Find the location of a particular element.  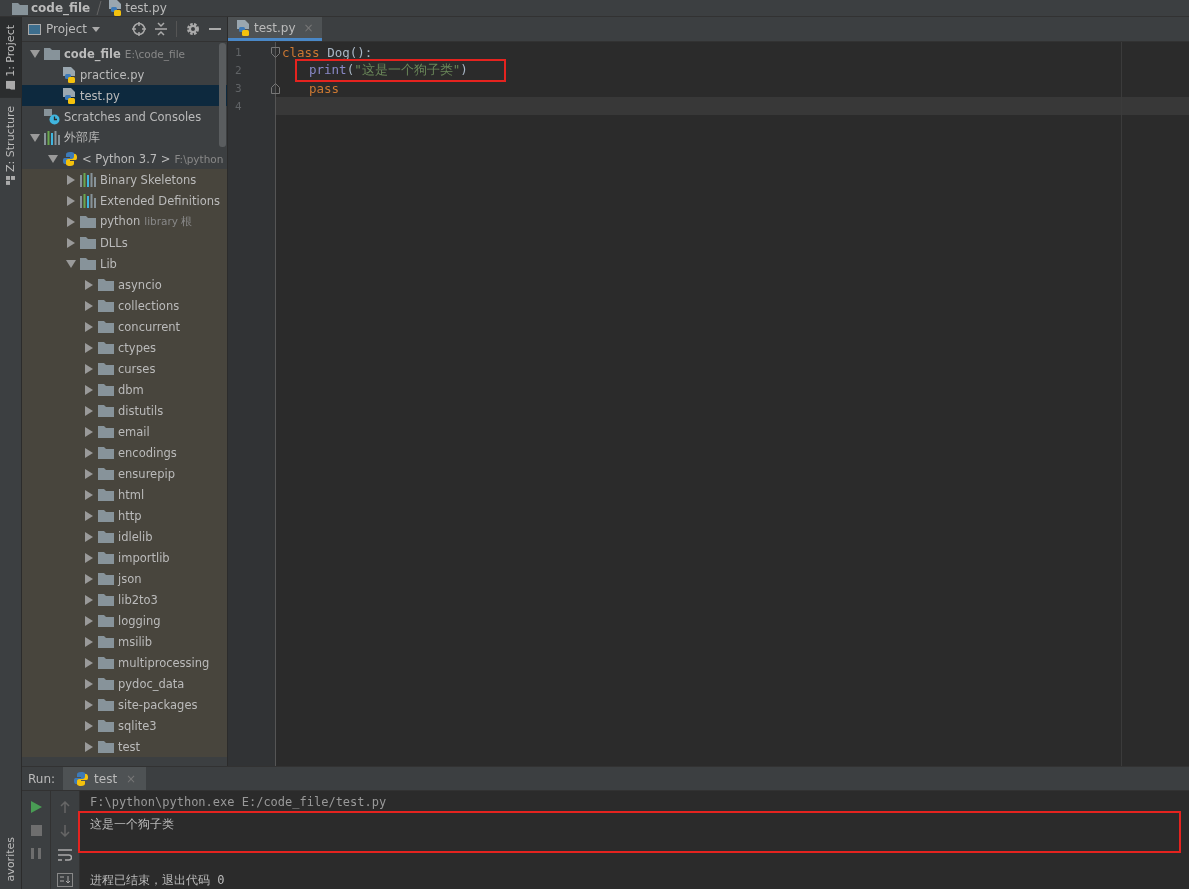

separator-icon is located at coordinates (99, 8).